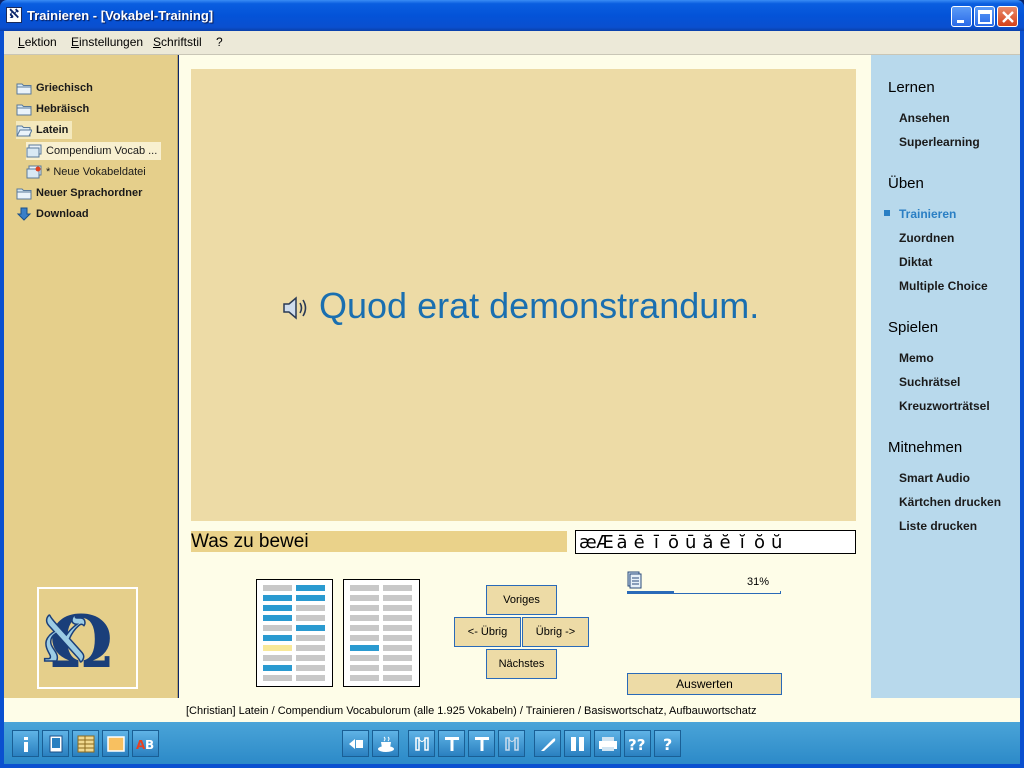 This screenshot has height=768, width=1024. Describe the element at coordinates (547, 743) in the screenshot. I see `quill-icon` at that location.